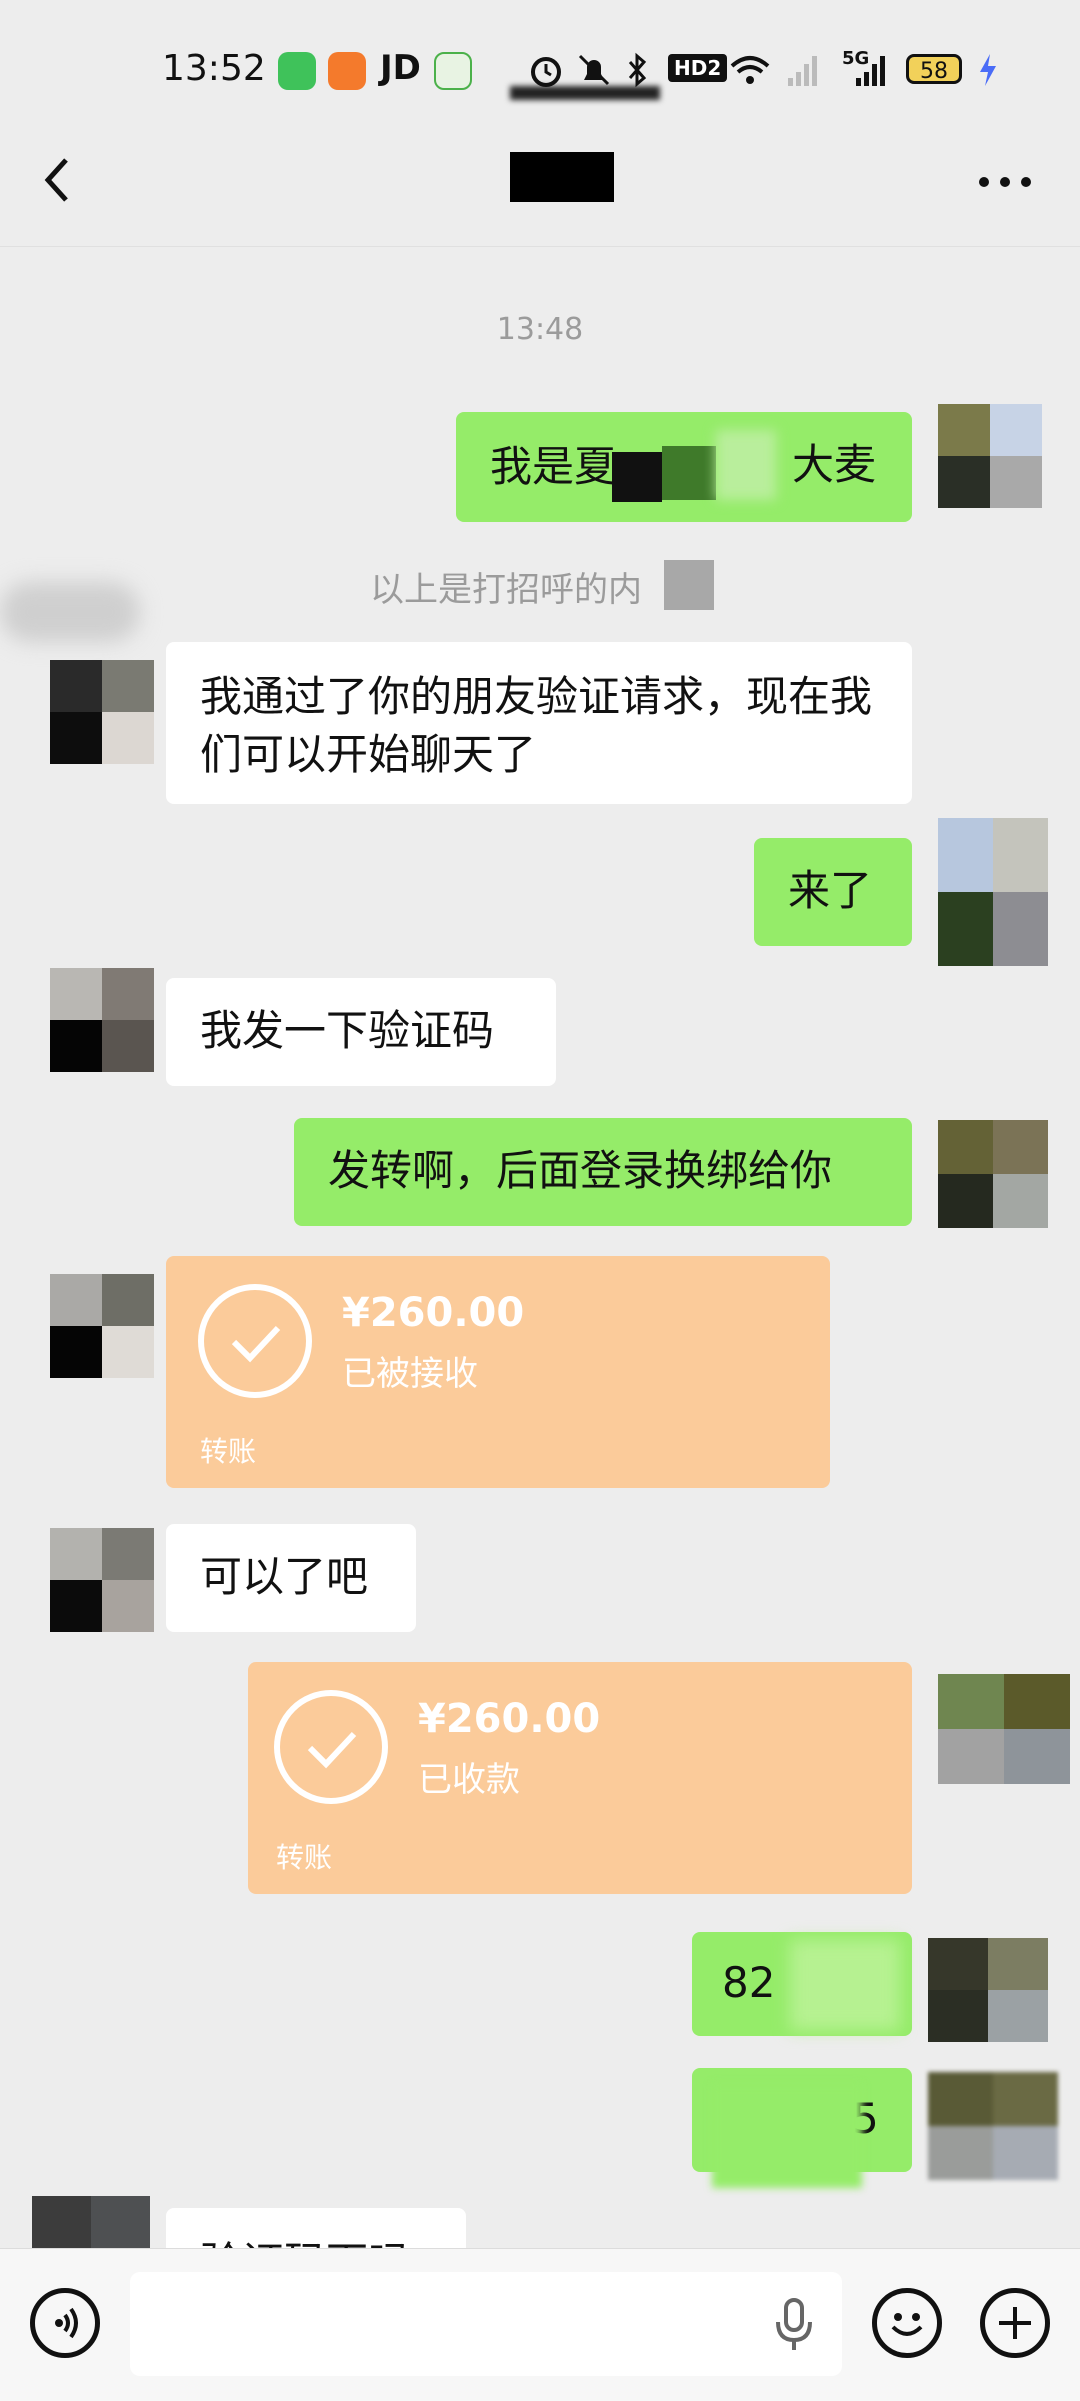  I want to click on video-app-icon, so click(347, 71).